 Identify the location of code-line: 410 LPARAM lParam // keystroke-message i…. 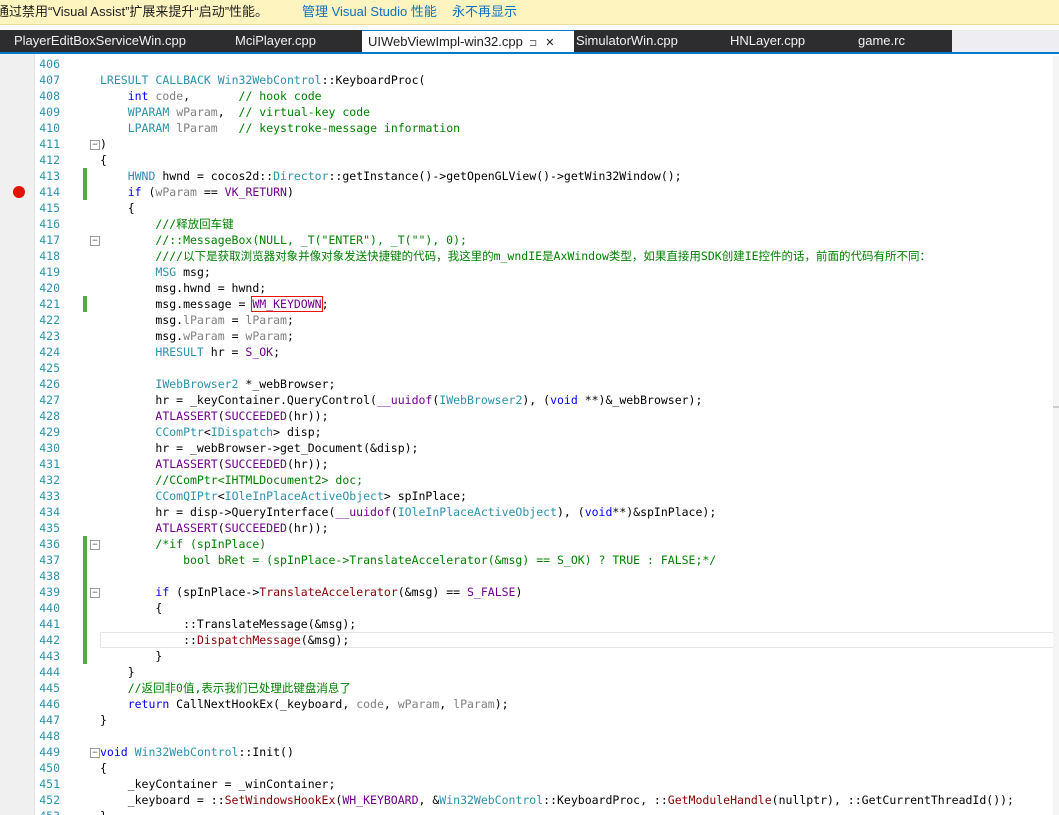
(529, 128).